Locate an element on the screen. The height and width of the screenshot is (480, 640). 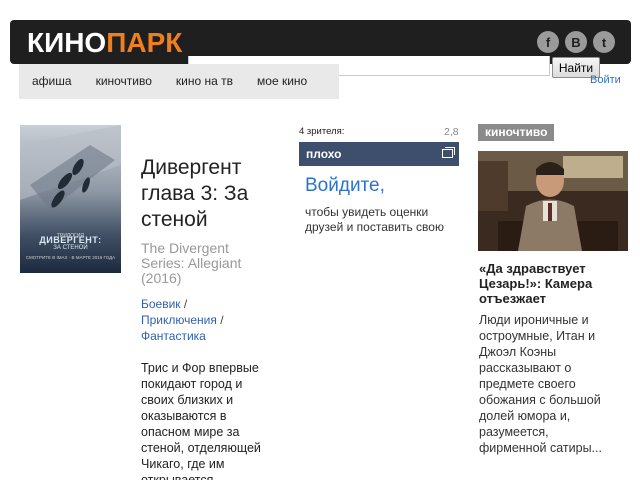
genre-list: Боевик / Приключения / Фантастика is located at coordinates (206, 320).